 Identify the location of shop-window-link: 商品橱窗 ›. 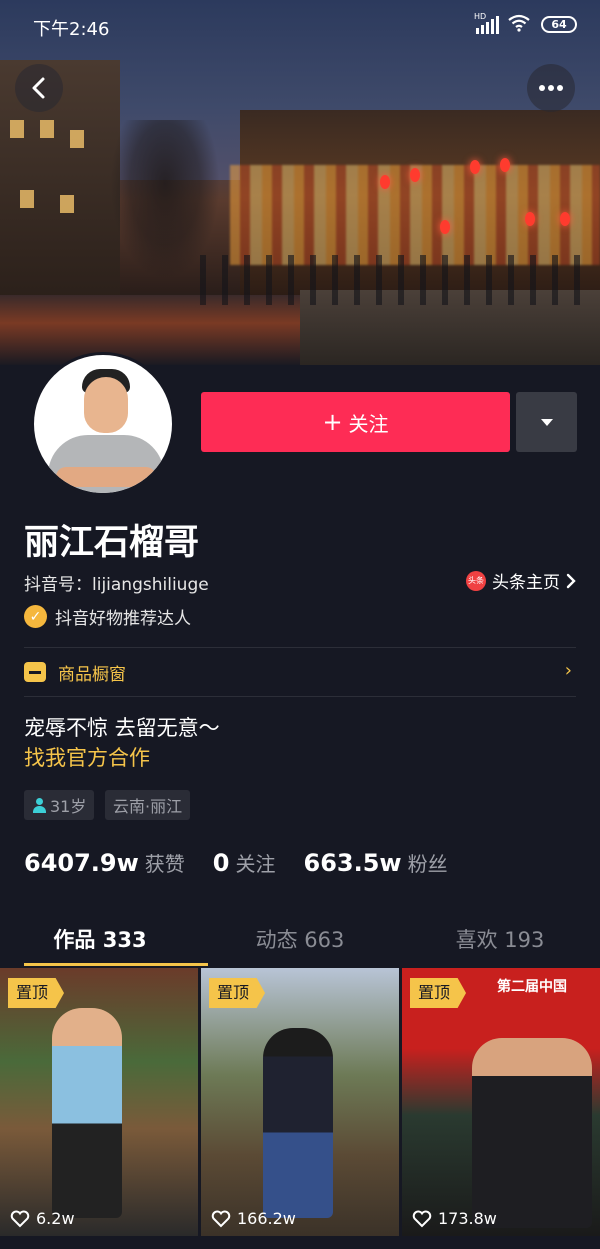
(300, 672).